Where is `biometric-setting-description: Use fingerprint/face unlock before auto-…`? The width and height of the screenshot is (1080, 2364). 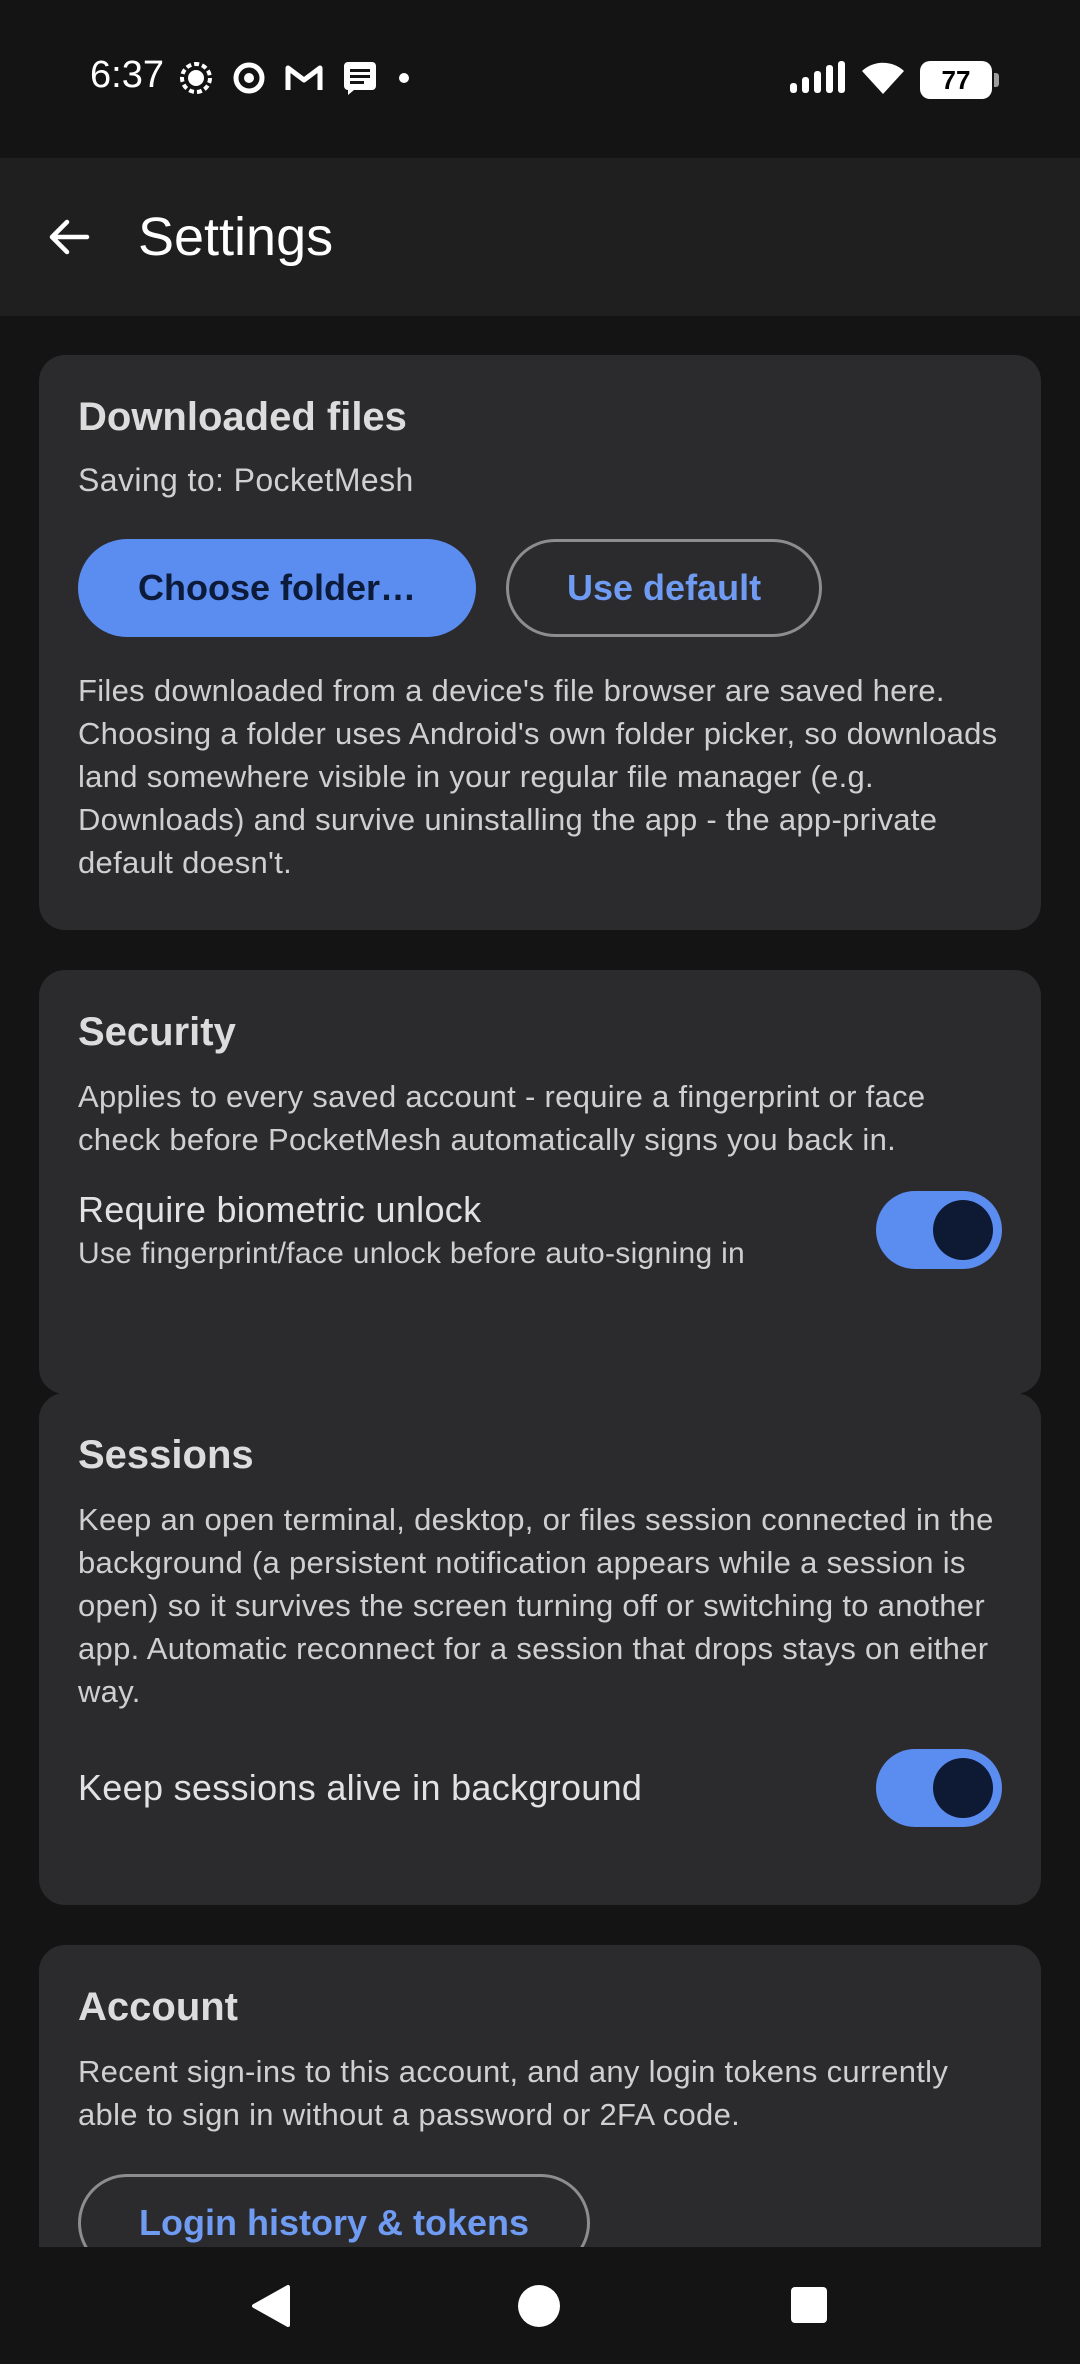 biometric-setting-description: Use fingerprint/face unlock before auto-… is located at coordinates (412, 1253).